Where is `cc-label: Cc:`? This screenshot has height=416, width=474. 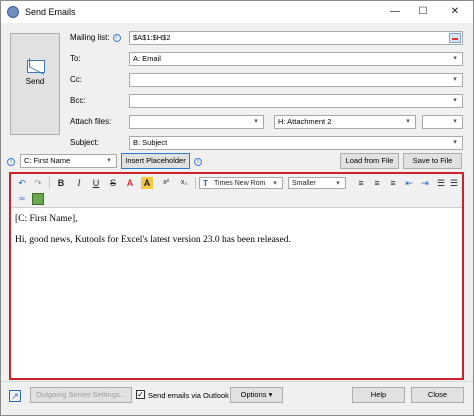 cc-label: Cc: is located at coordinates (76, 79).